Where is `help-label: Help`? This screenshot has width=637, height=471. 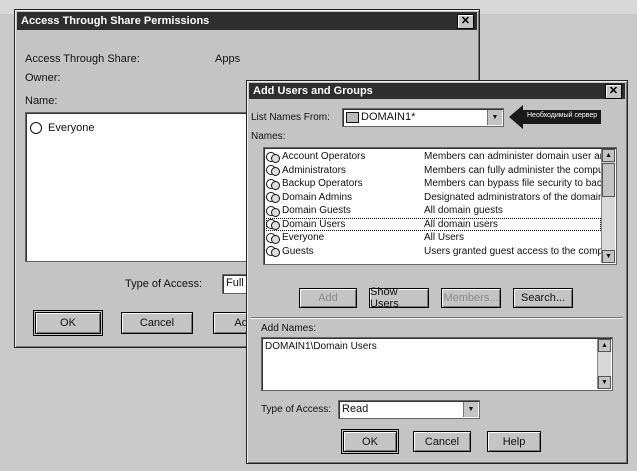
help-label: Help is located at coordinates (514, 441).